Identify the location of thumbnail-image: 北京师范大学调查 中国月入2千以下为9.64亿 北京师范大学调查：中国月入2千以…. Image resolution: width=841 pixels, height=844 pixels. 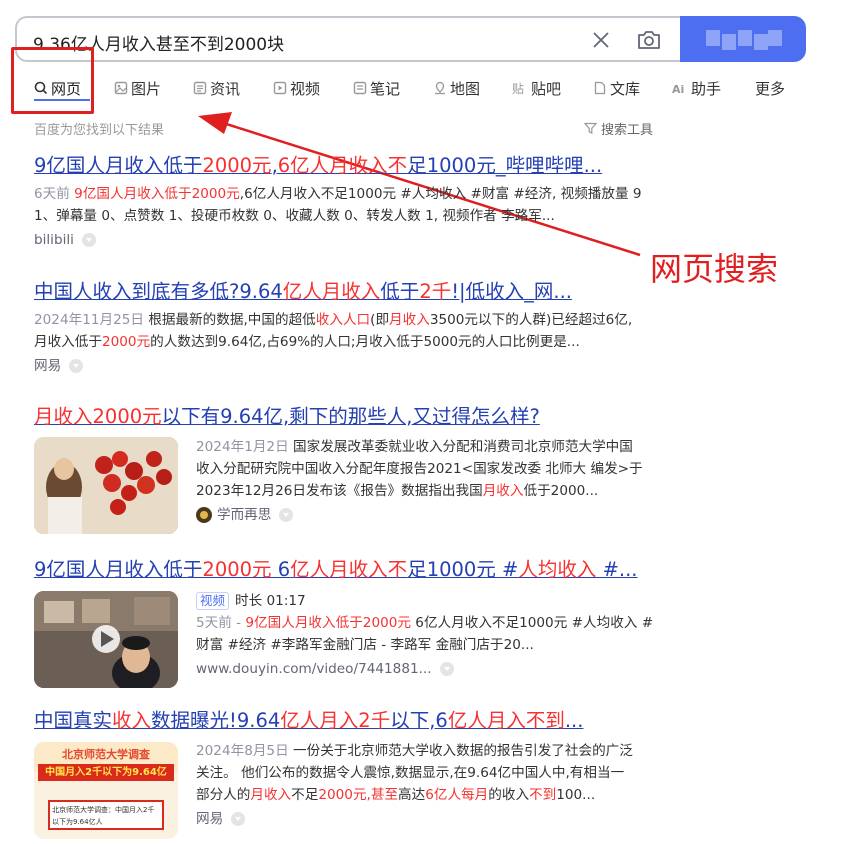
(106, 790).